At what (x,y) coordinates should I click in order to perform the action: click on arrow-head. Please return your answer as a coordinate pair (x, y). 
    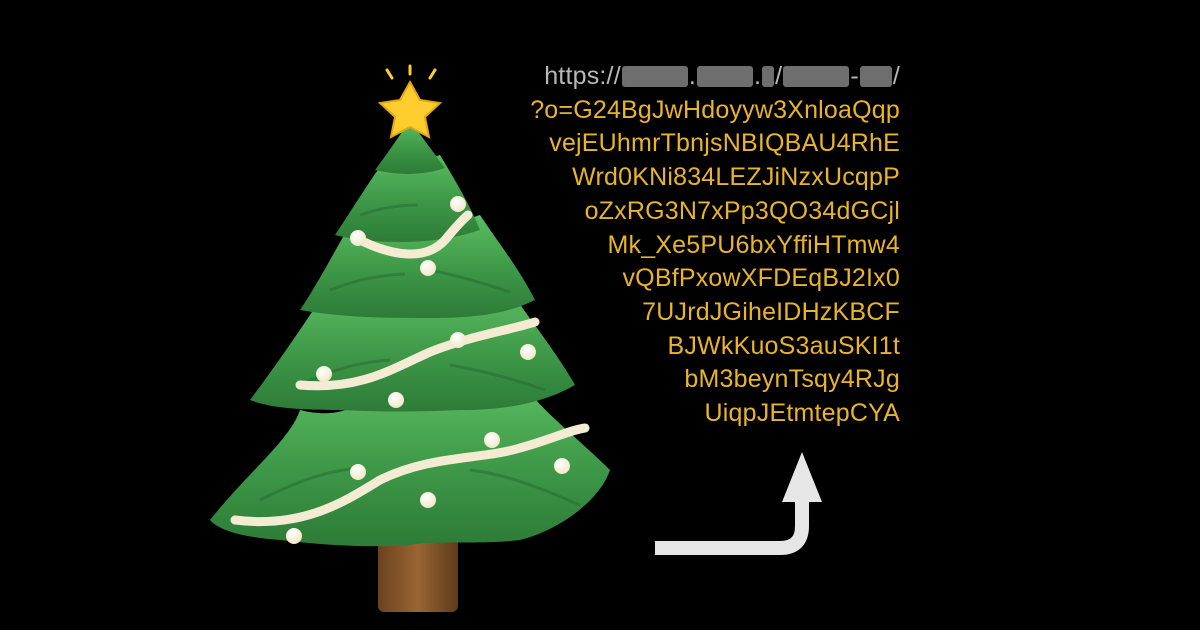
    Looking at the image, I should click on (802, 477).